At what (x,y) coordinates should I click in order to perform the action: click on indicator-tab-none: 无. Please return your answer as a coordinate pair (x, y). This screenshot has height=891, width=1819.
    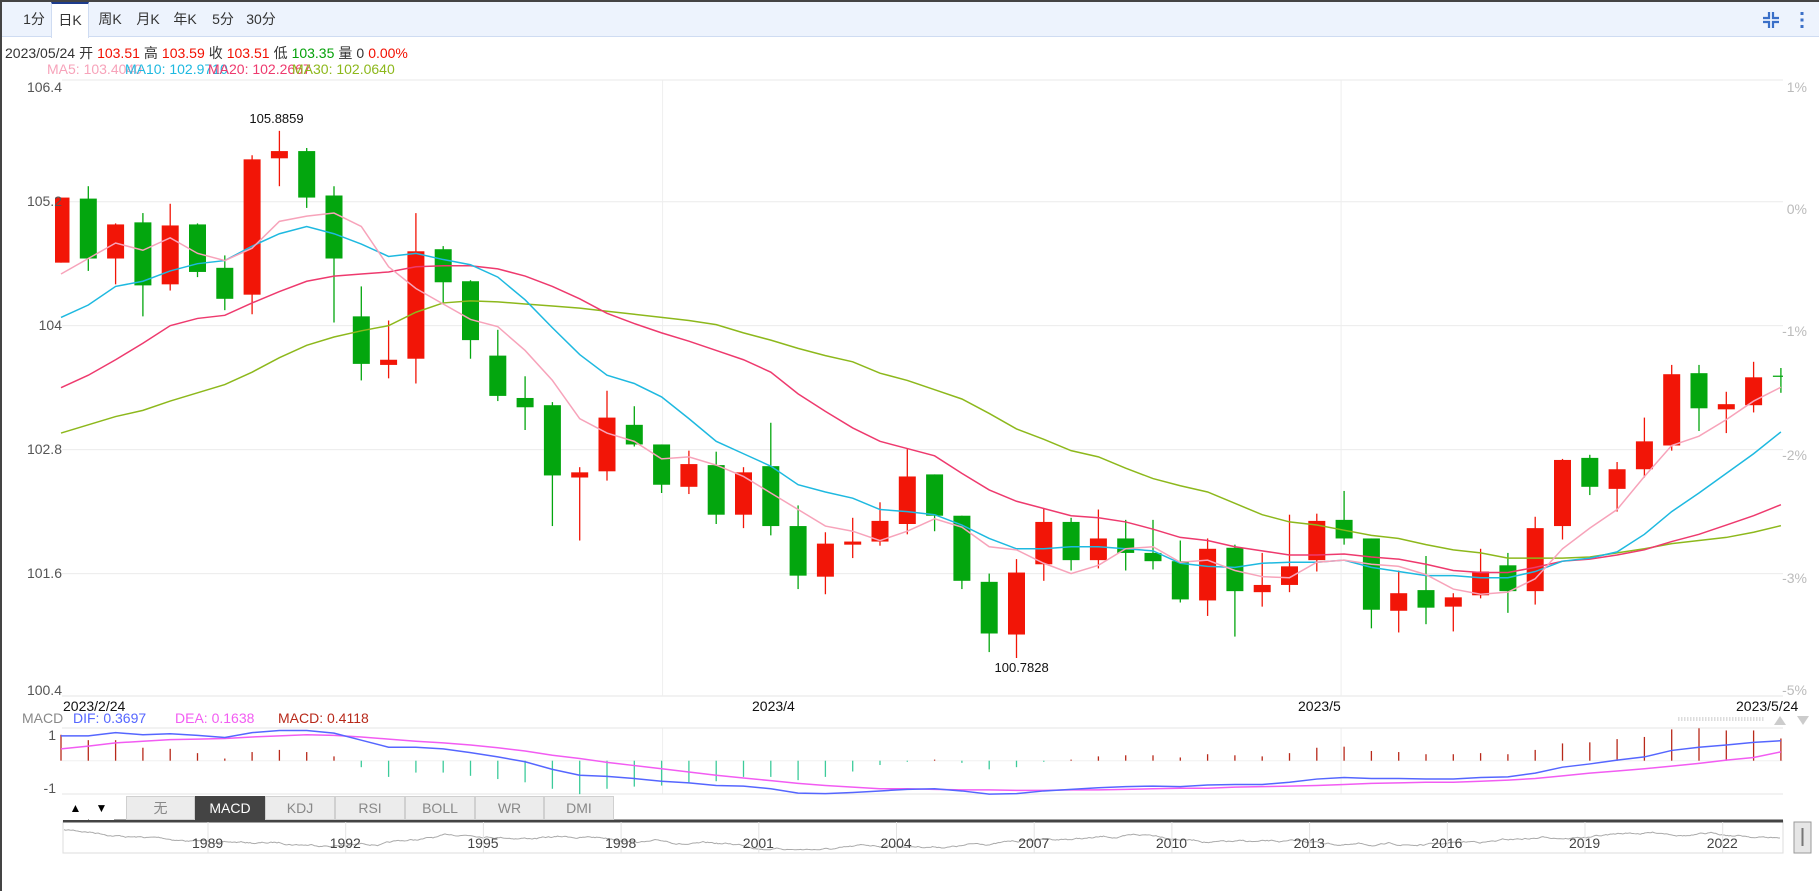
    Looking at the image, I should click on (160, 808).